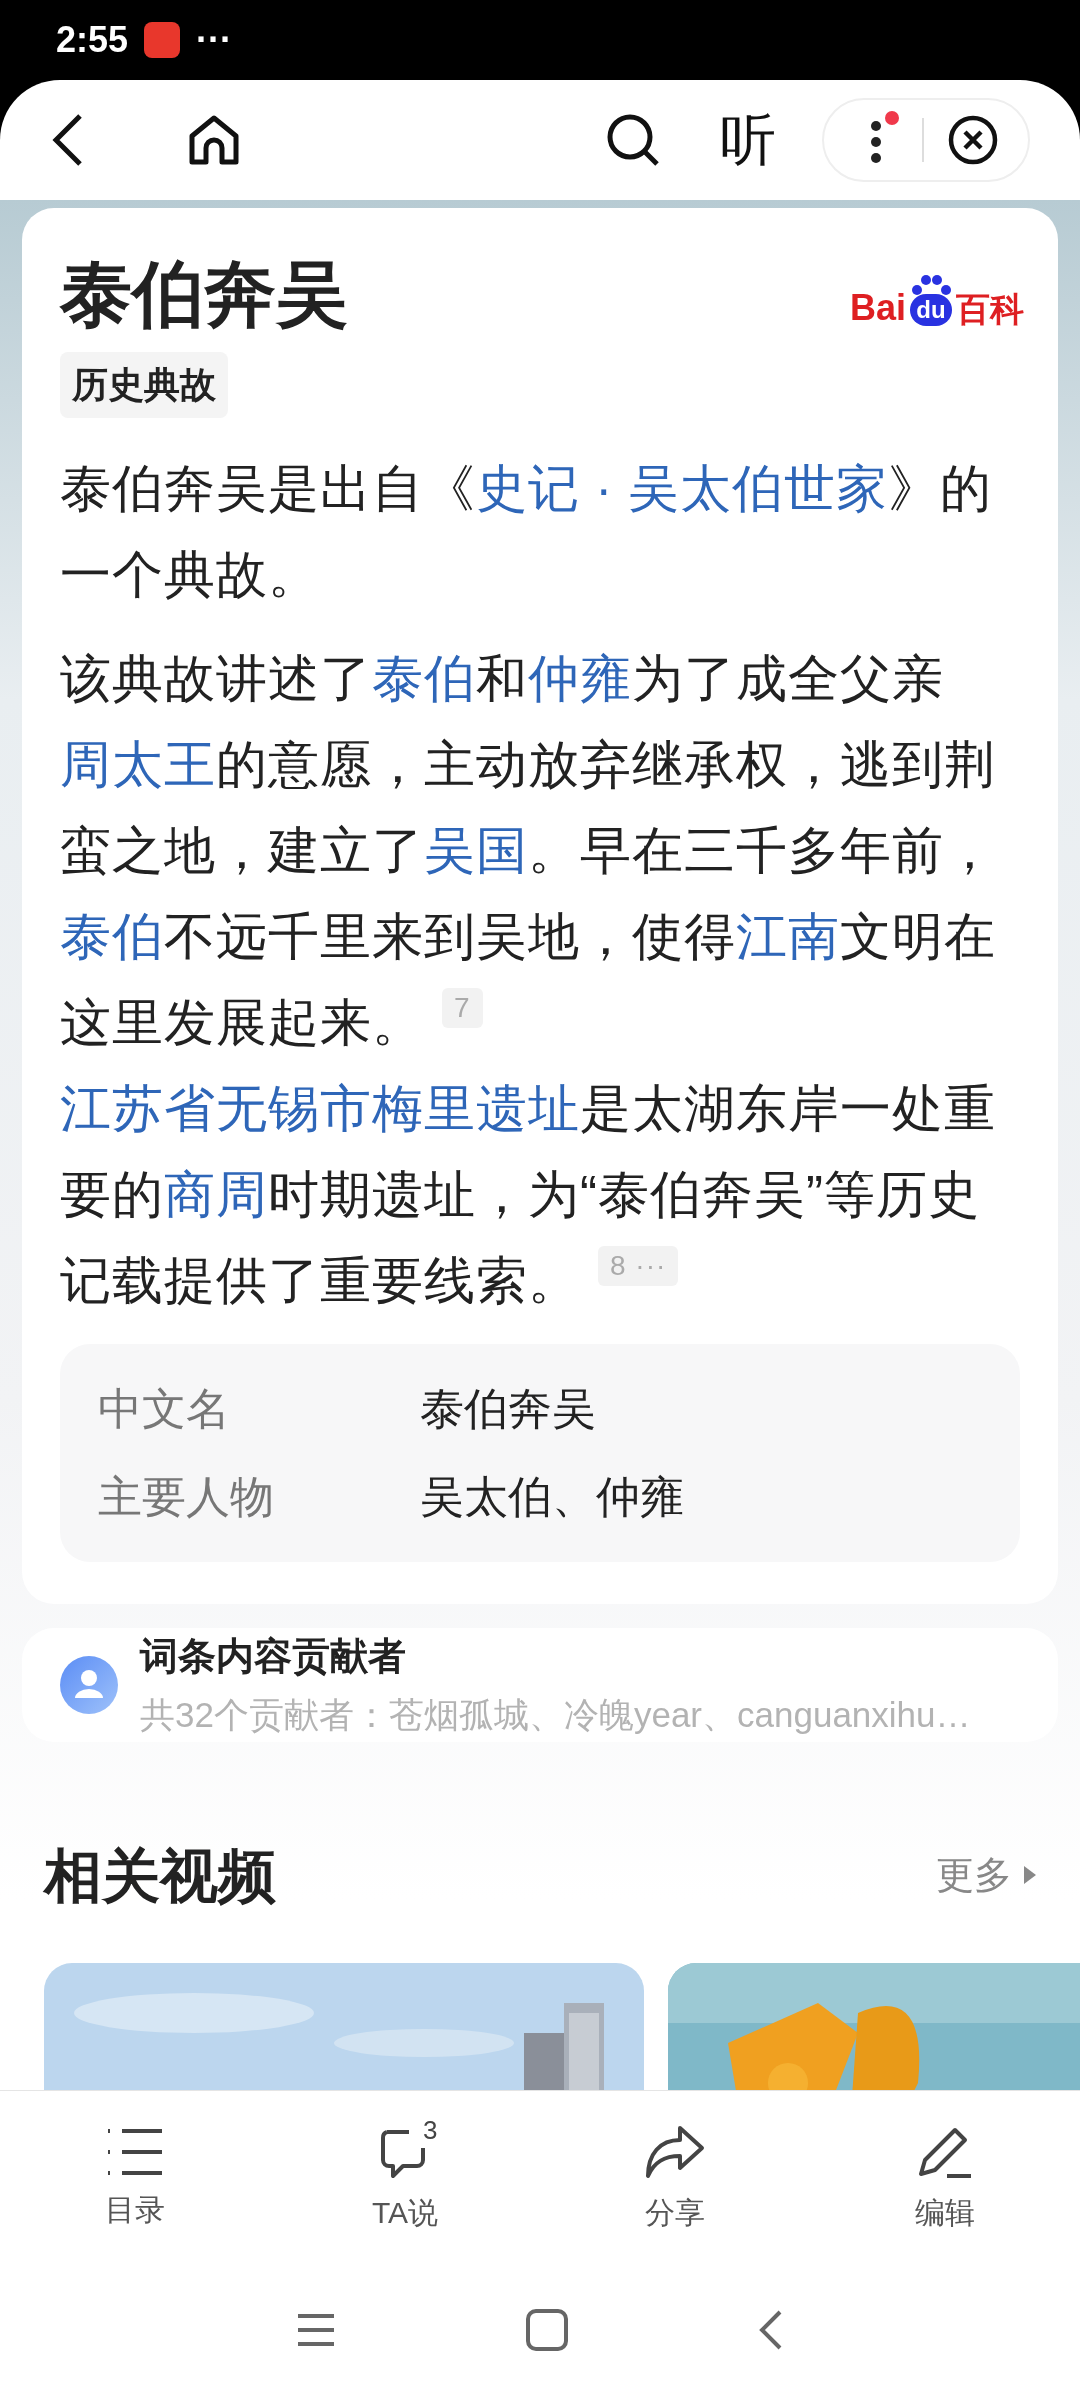 Image resolution: width=1080 pixels, height=2400 pixels. Describe the element at coordinates (320, 1108) in the screenshot. I see `link: 江苏省无锡市梅里遗址` at that location.